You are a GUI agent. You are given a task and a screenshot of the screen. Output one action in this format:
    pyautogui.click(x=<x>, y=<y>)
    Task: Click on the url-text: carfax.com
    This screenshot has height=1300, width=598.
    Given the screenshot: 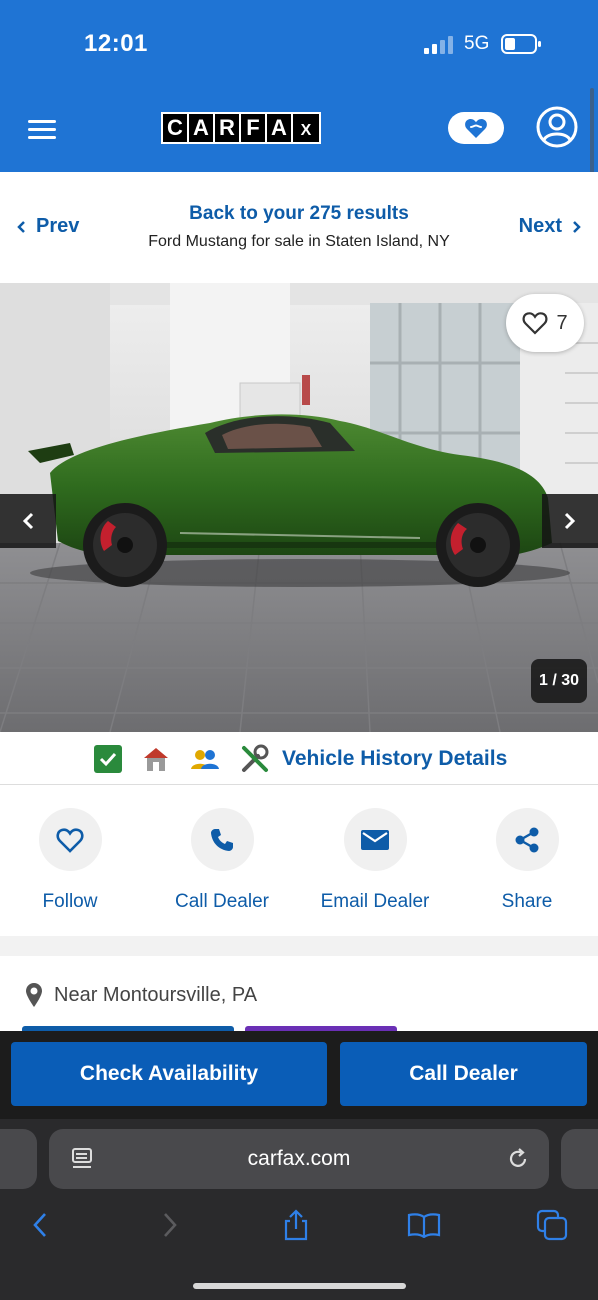 What is the action you would take?
    pyautogui.click(x=299, y=1158)
    